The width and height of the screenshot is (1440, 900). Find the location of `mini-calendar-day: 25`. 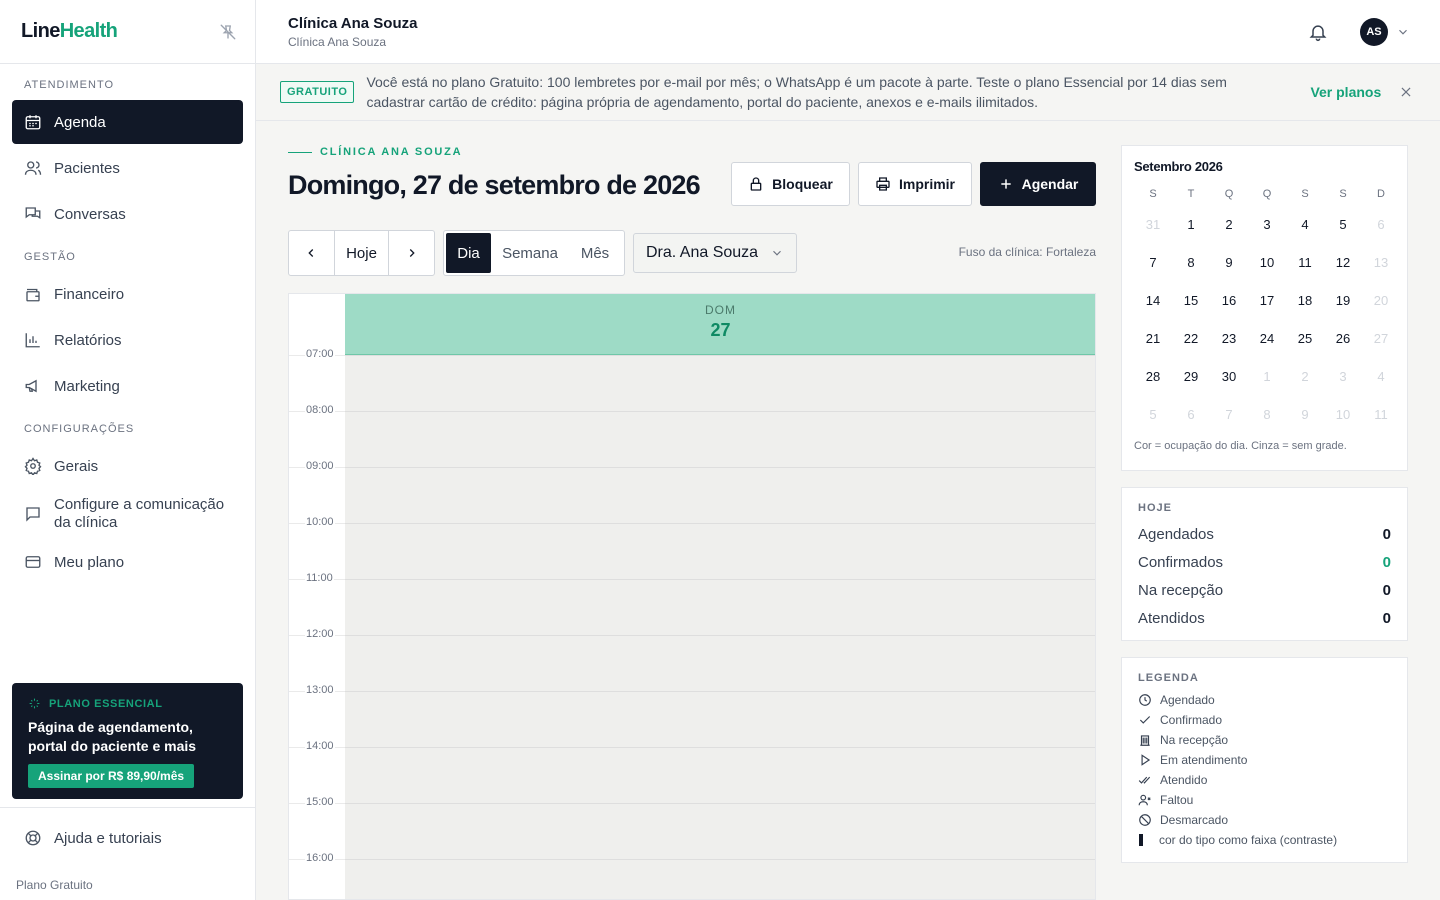

mini-calendar-day: 25 is located at coordinates (1305, 339).